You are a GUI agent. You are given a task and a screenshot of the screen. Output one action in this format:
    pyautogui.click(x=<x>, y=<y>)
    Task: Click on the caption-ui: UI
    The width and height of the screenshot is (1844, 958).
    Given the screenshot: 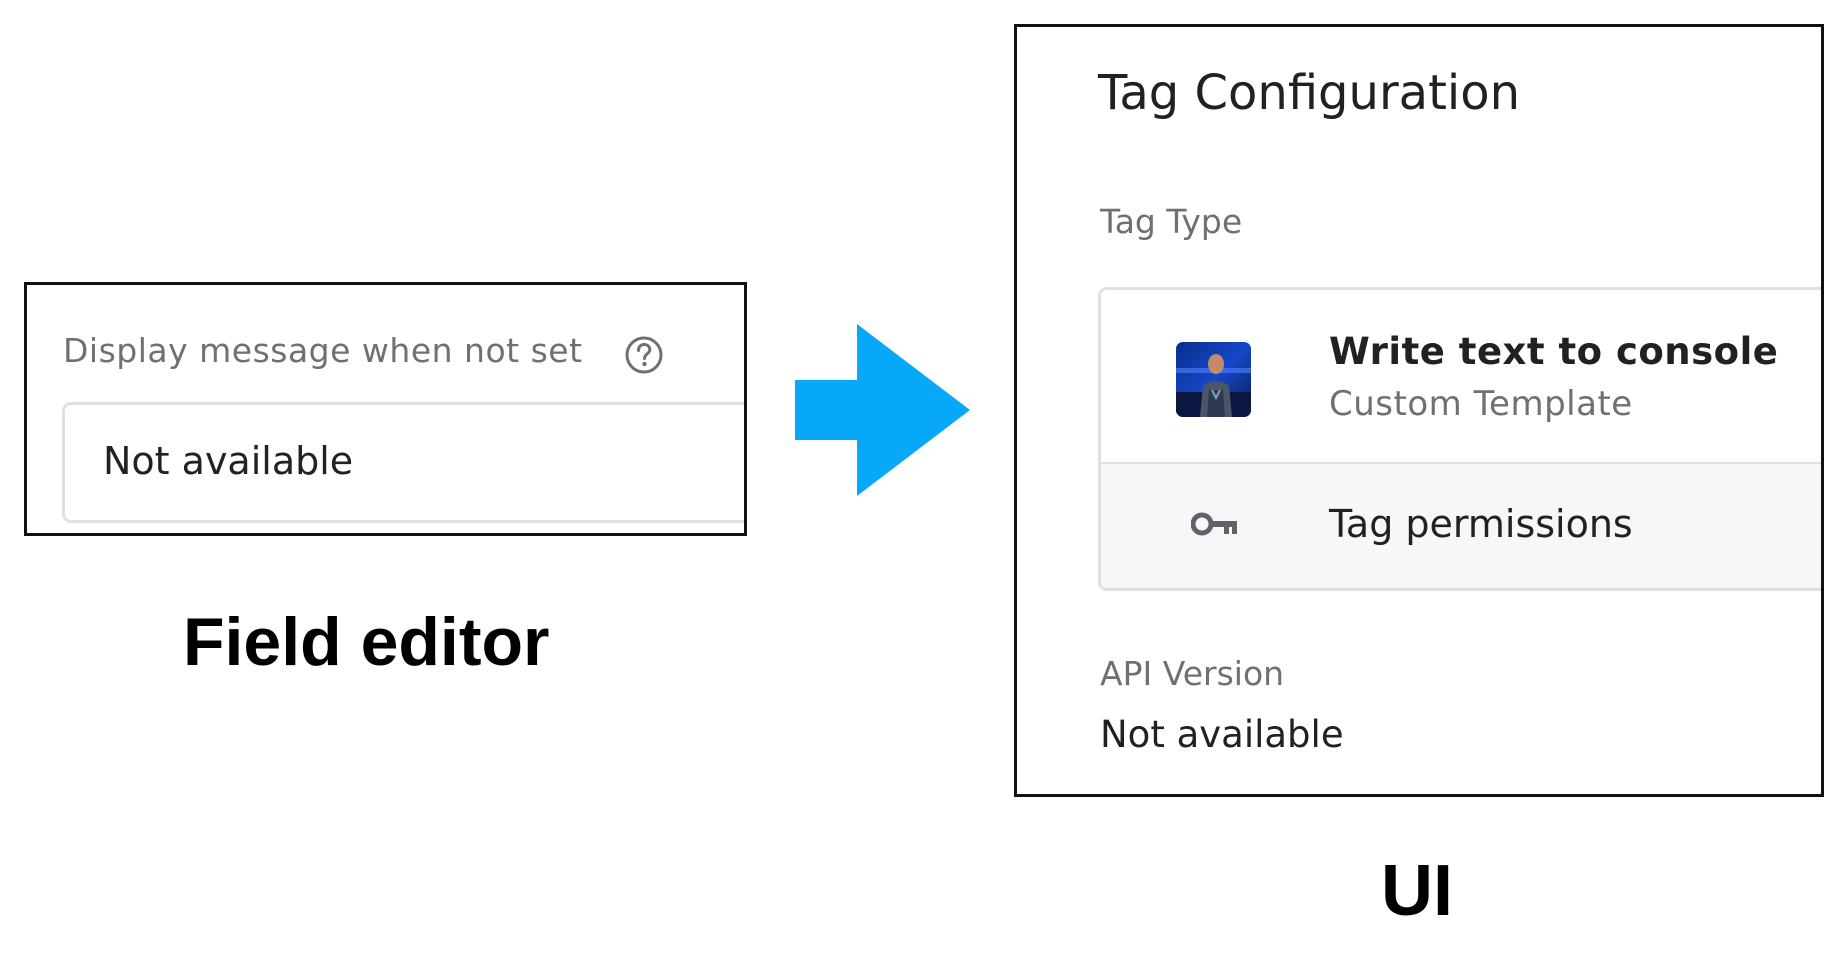 What is the action you would take?
    pyautogui.click(x=1417, y=891)
    